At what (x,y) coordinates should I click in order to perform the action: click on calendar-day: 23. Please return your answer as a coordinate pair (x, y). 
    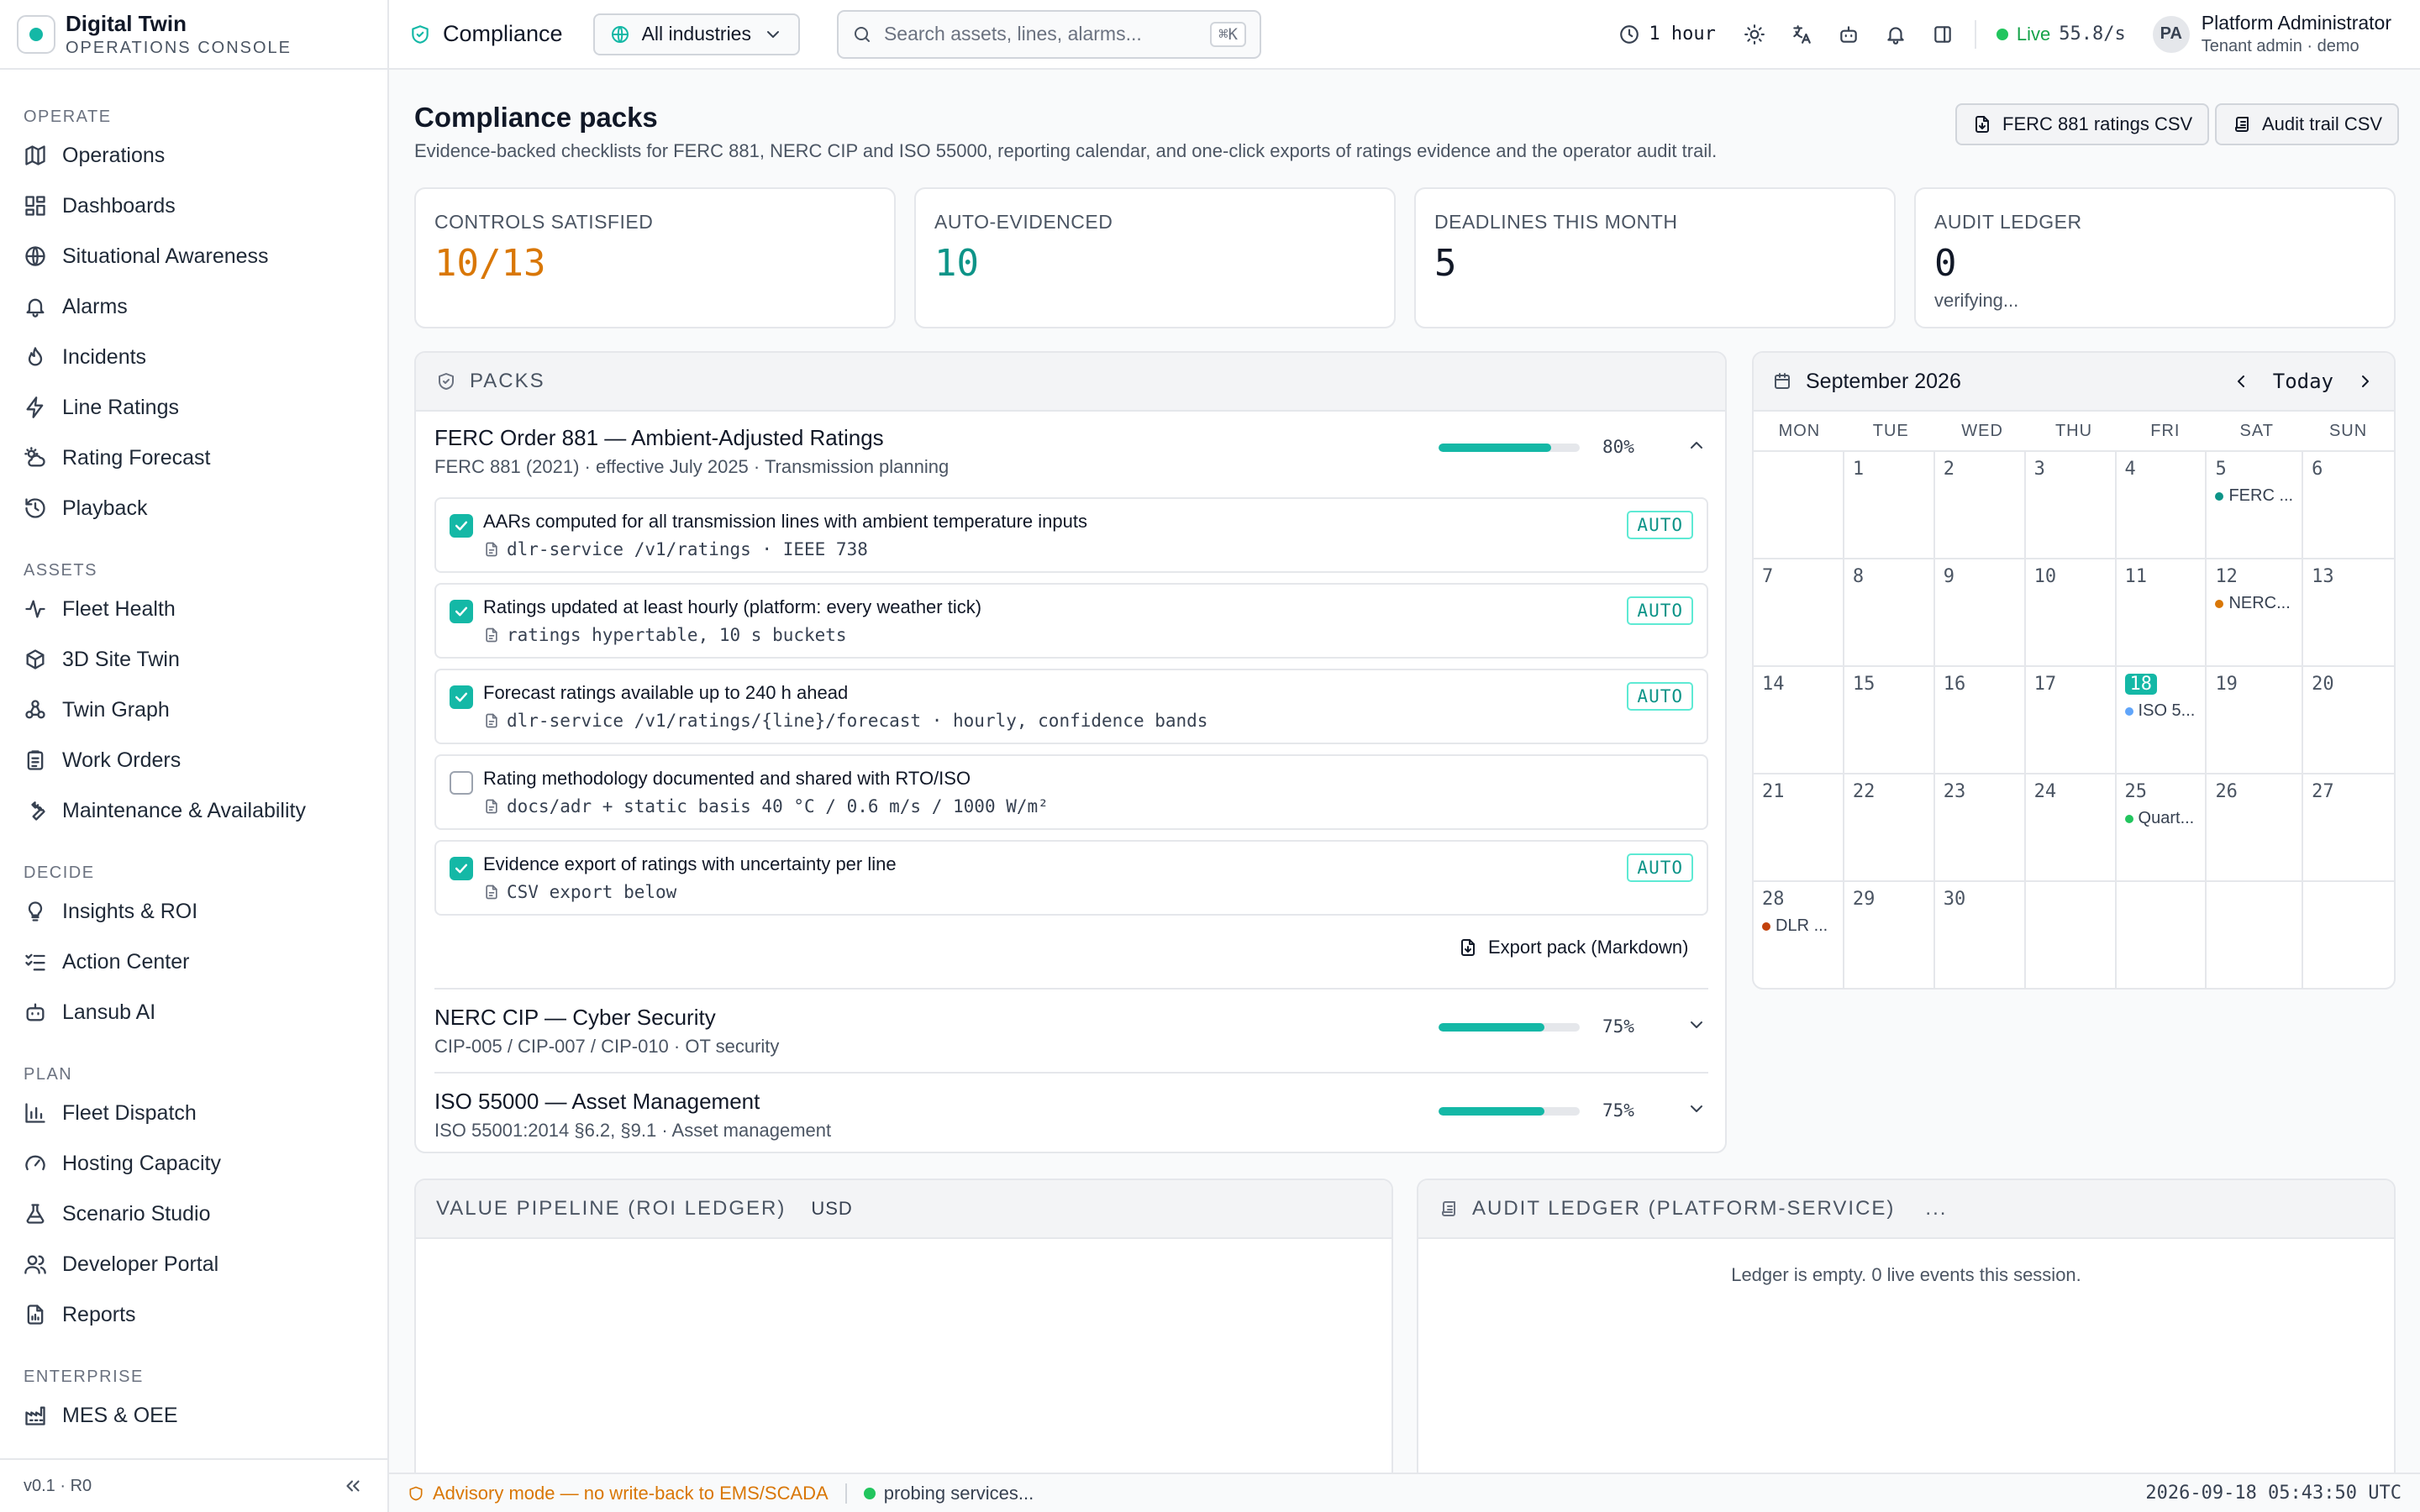
    Looking at the image, I should click on (1980, 828).